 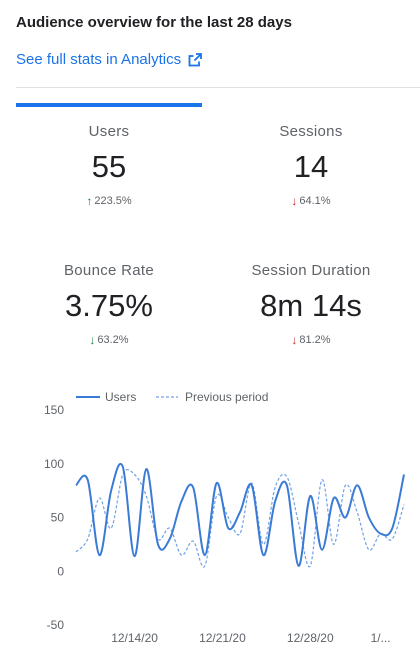 What do you see at coordinates (226, 397) in the screenshot?
I see `legend-previous-label: Previous period` at bounding box center [226, 397].